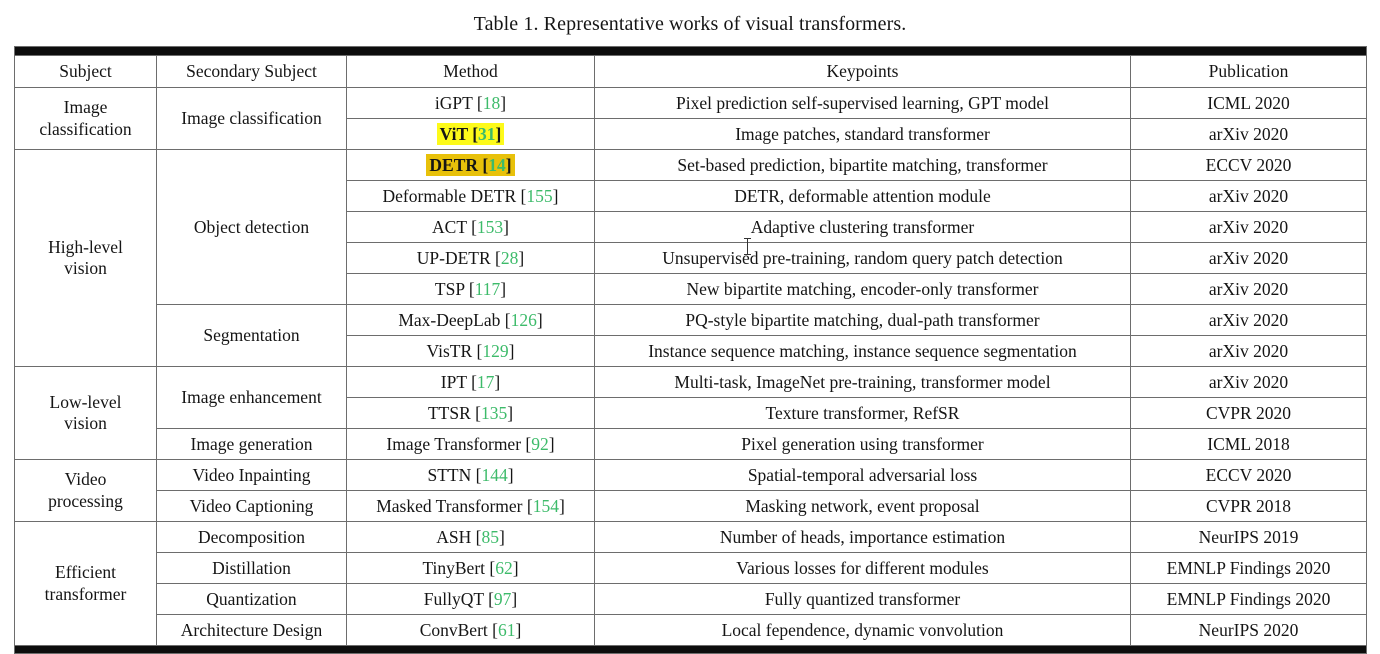 This screenshot has width=1380, height=654. What do you see at coordinates (539, 195) in the screenshot?
I see `method-citation: [155]` at bounding box center [539, 195].